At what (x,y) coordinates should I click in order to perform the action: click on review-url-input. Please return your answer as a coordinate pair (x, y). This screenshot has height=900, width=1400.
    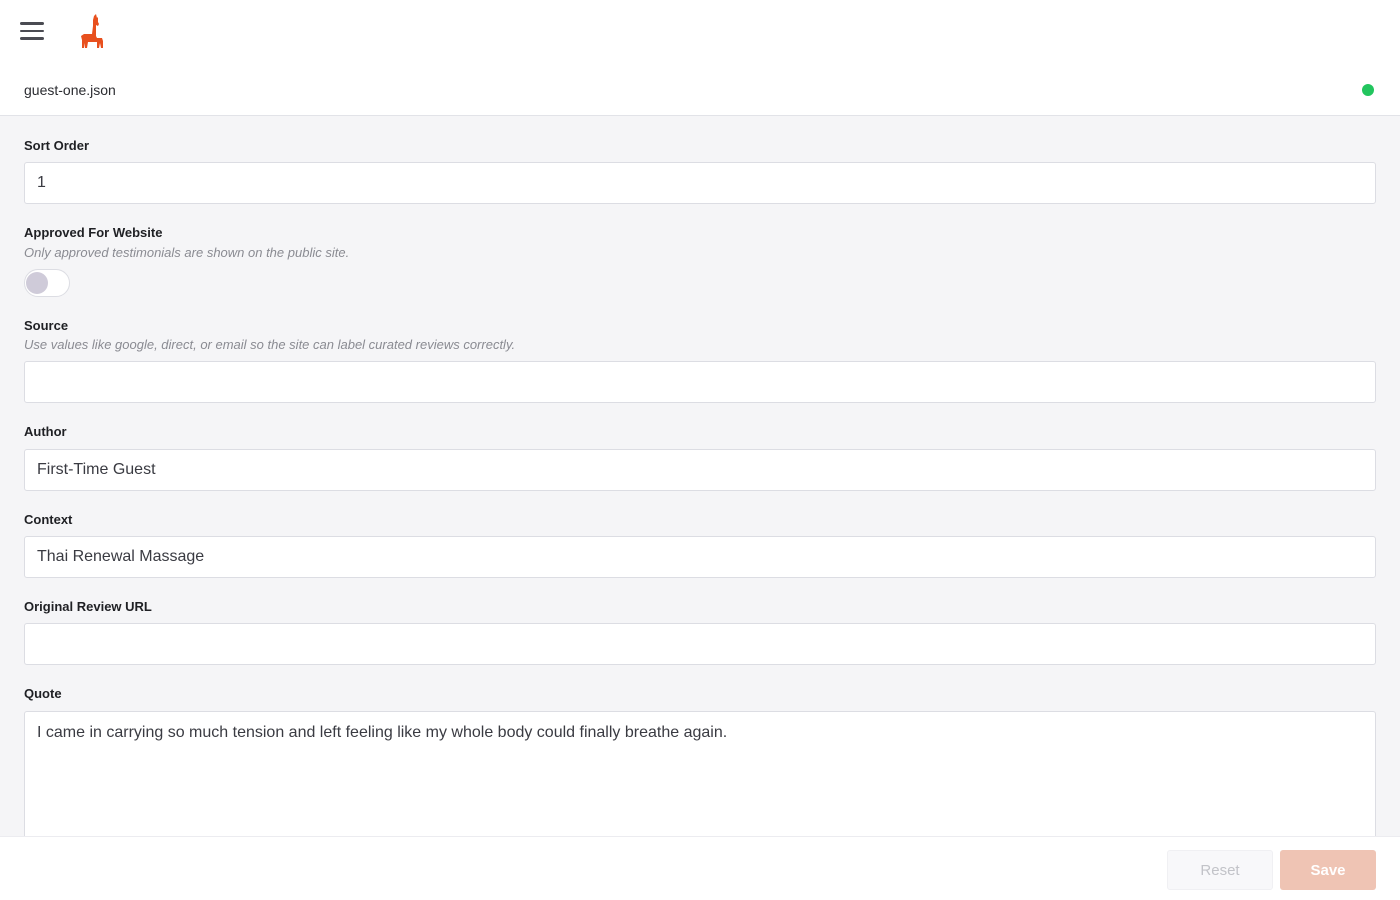
    Looking at the image, I should click on (700, 644).